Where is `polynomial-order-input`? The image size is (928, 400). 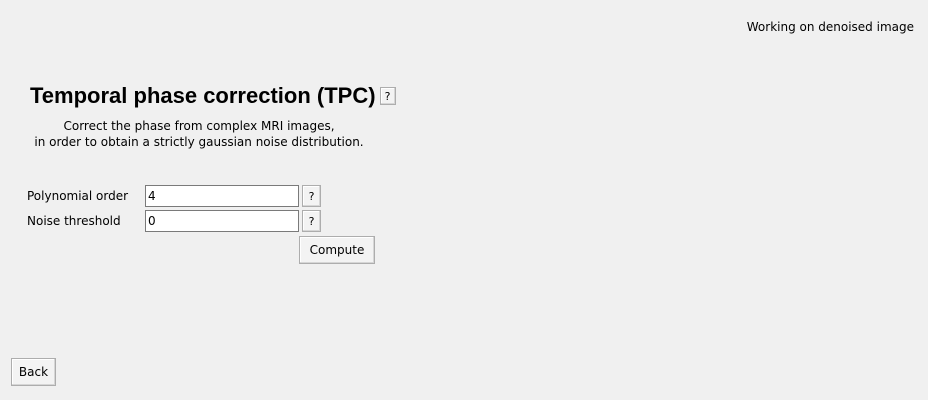
polynomial-order-input is located at coordinates (222, 196).